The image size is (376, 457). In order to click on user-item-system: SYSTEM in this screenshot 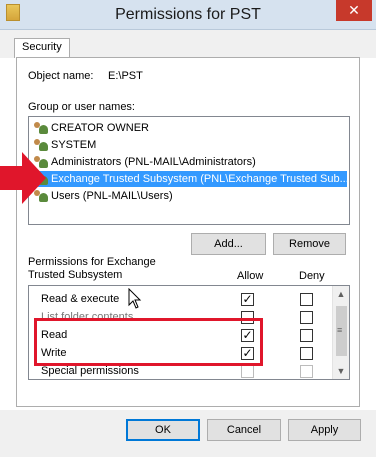, I will do `click(64, 145)`.